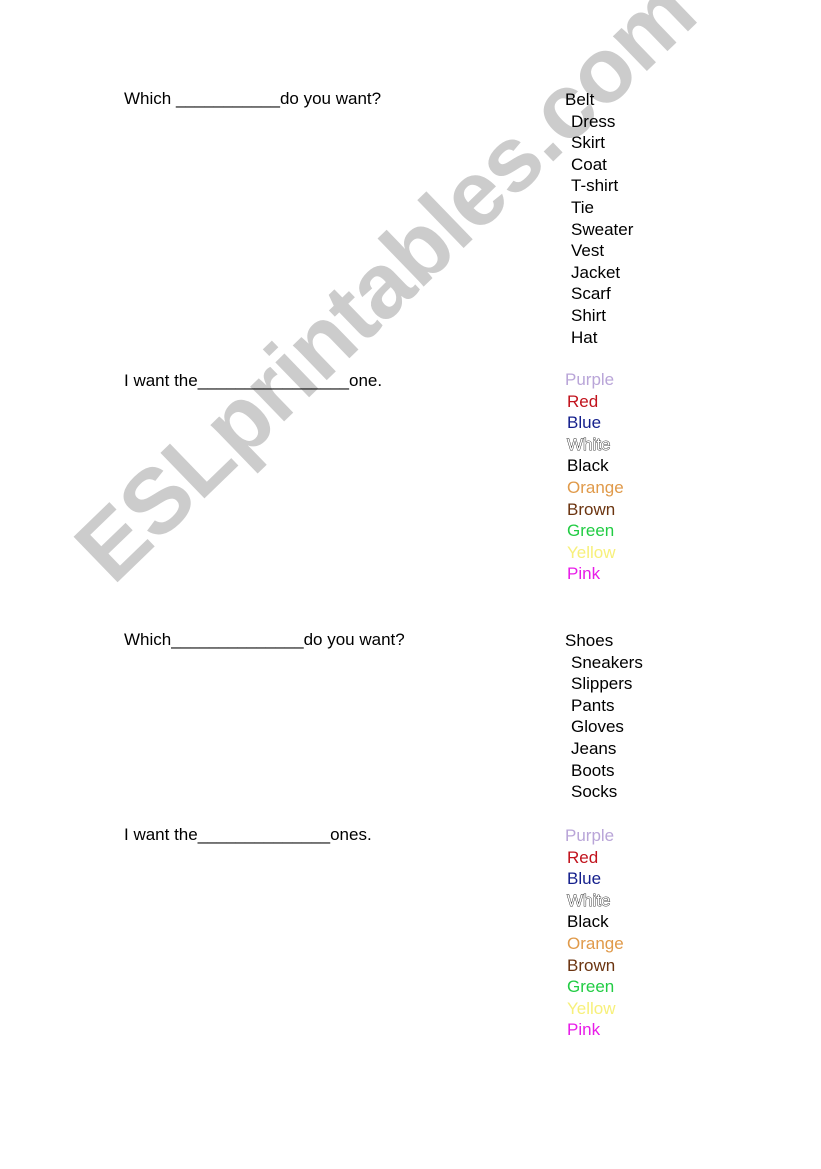 Image resolution: width=821 pixels, height=1169 pixels. I want to click on color-plural-orange: Orange, so click(595, 943).